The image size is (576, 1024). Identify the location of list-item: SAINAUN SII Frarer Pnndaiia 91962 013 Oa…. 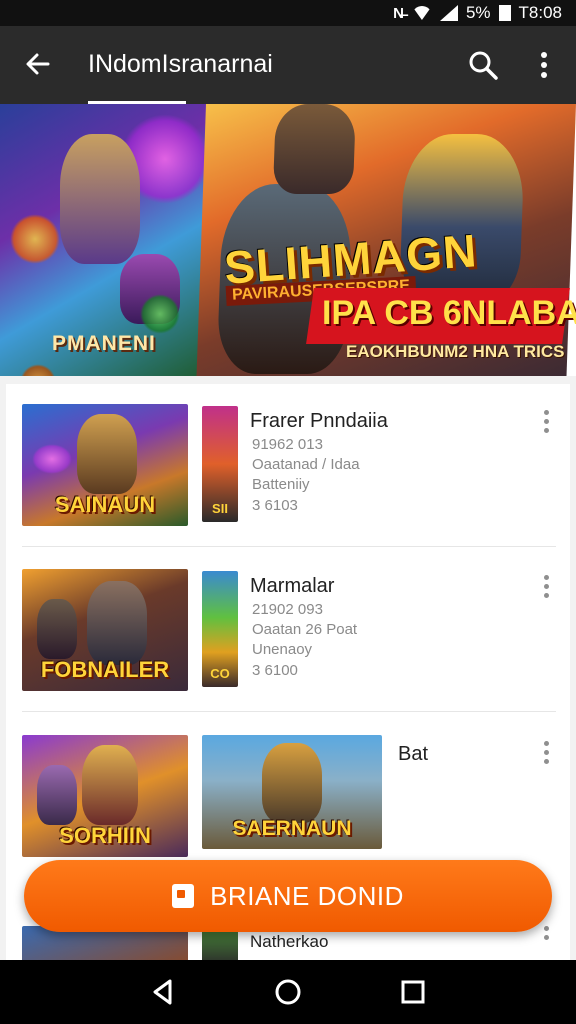
(290, 456).